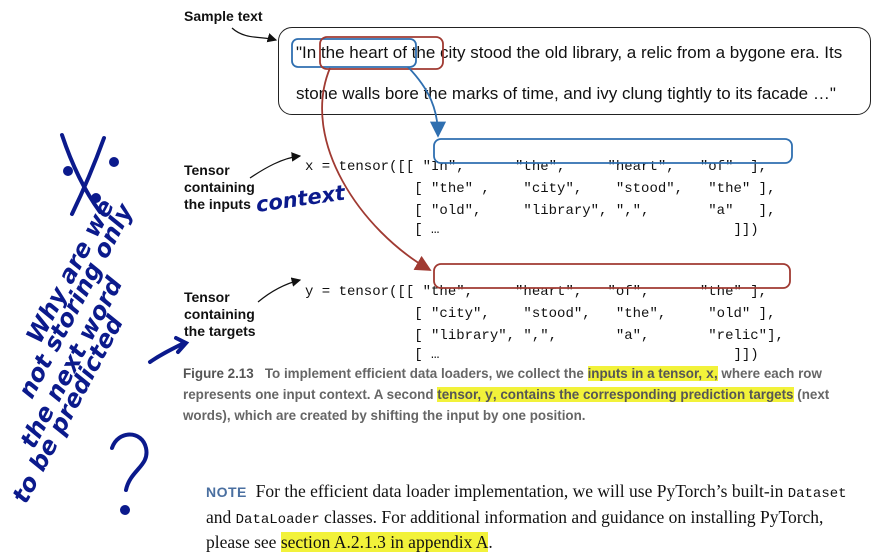  What do you see at coordinates (376, 169) in the screenshot?
I see `target-window-arrow` at bounding box center [376, 169].